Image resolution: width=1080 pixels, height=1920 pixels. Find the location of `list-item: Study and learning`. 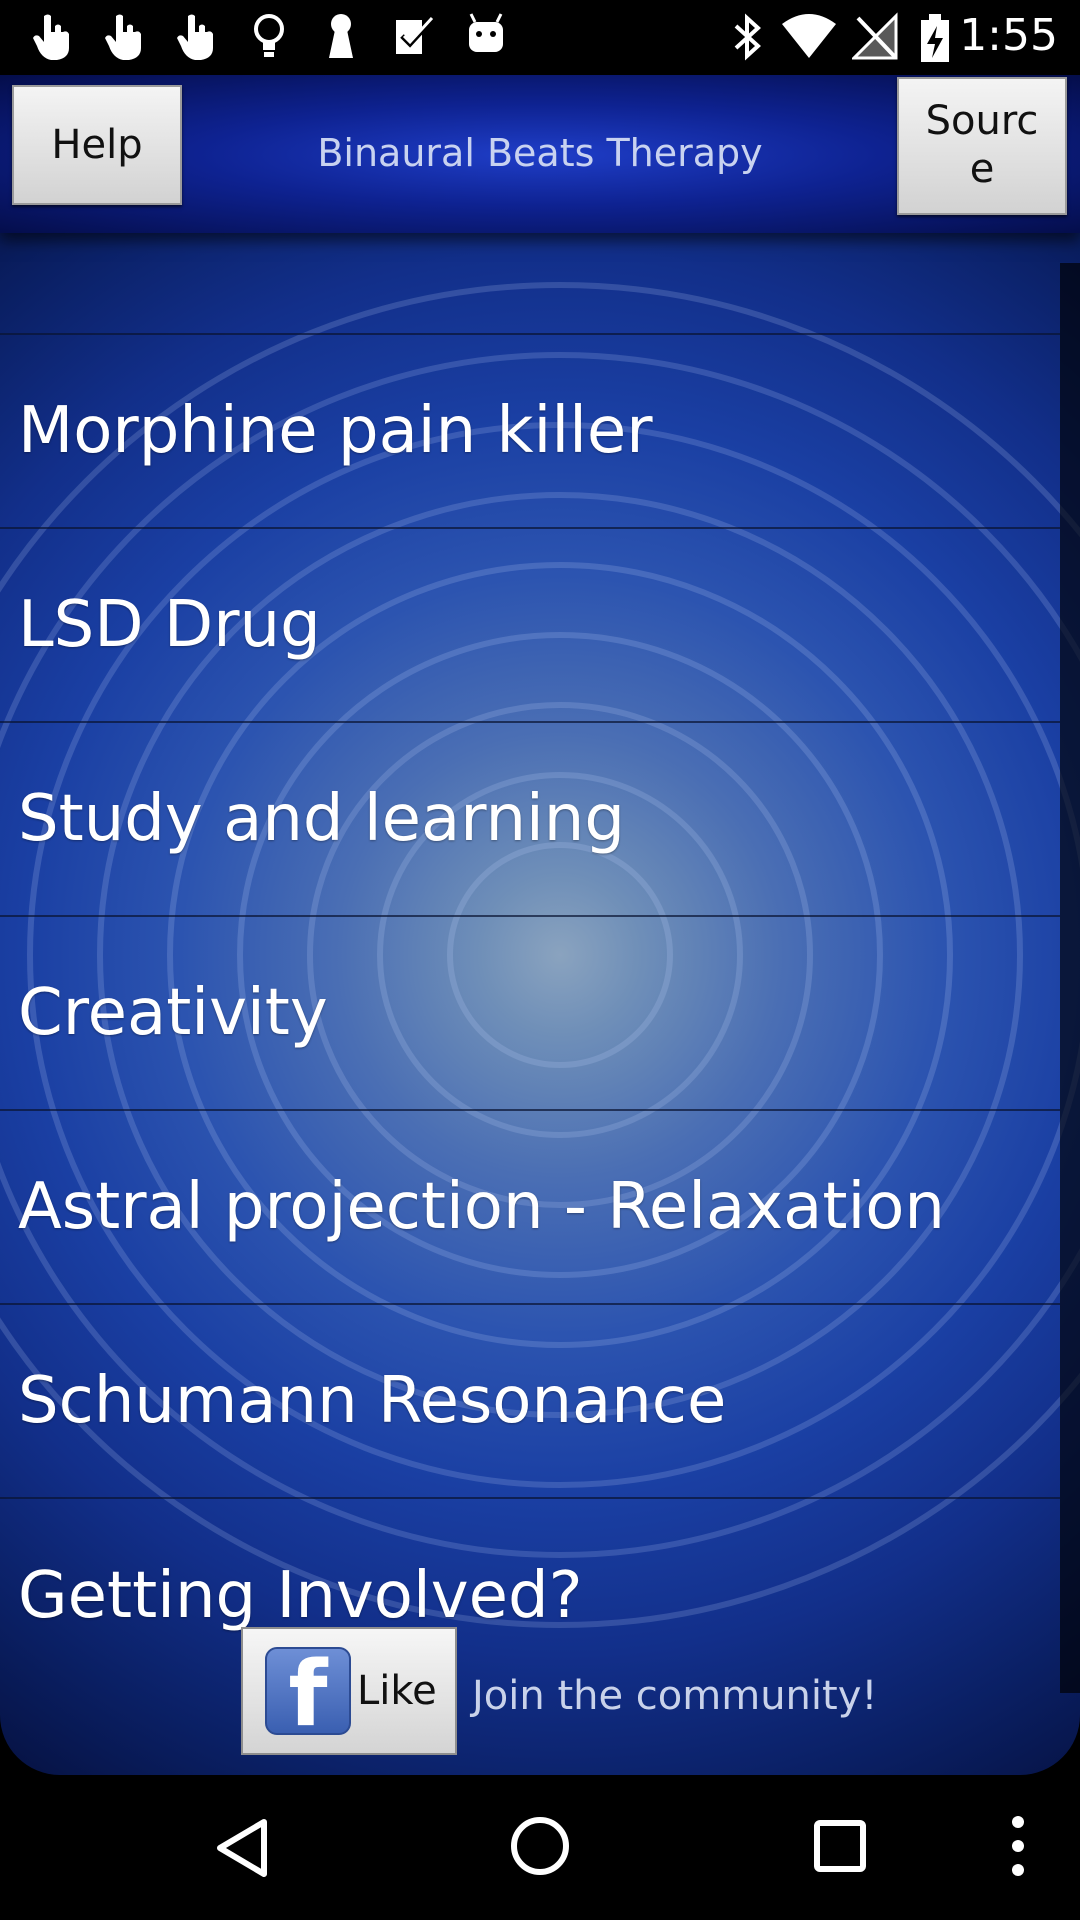

list-item: Study and learning is located at coordinates (530, 820).